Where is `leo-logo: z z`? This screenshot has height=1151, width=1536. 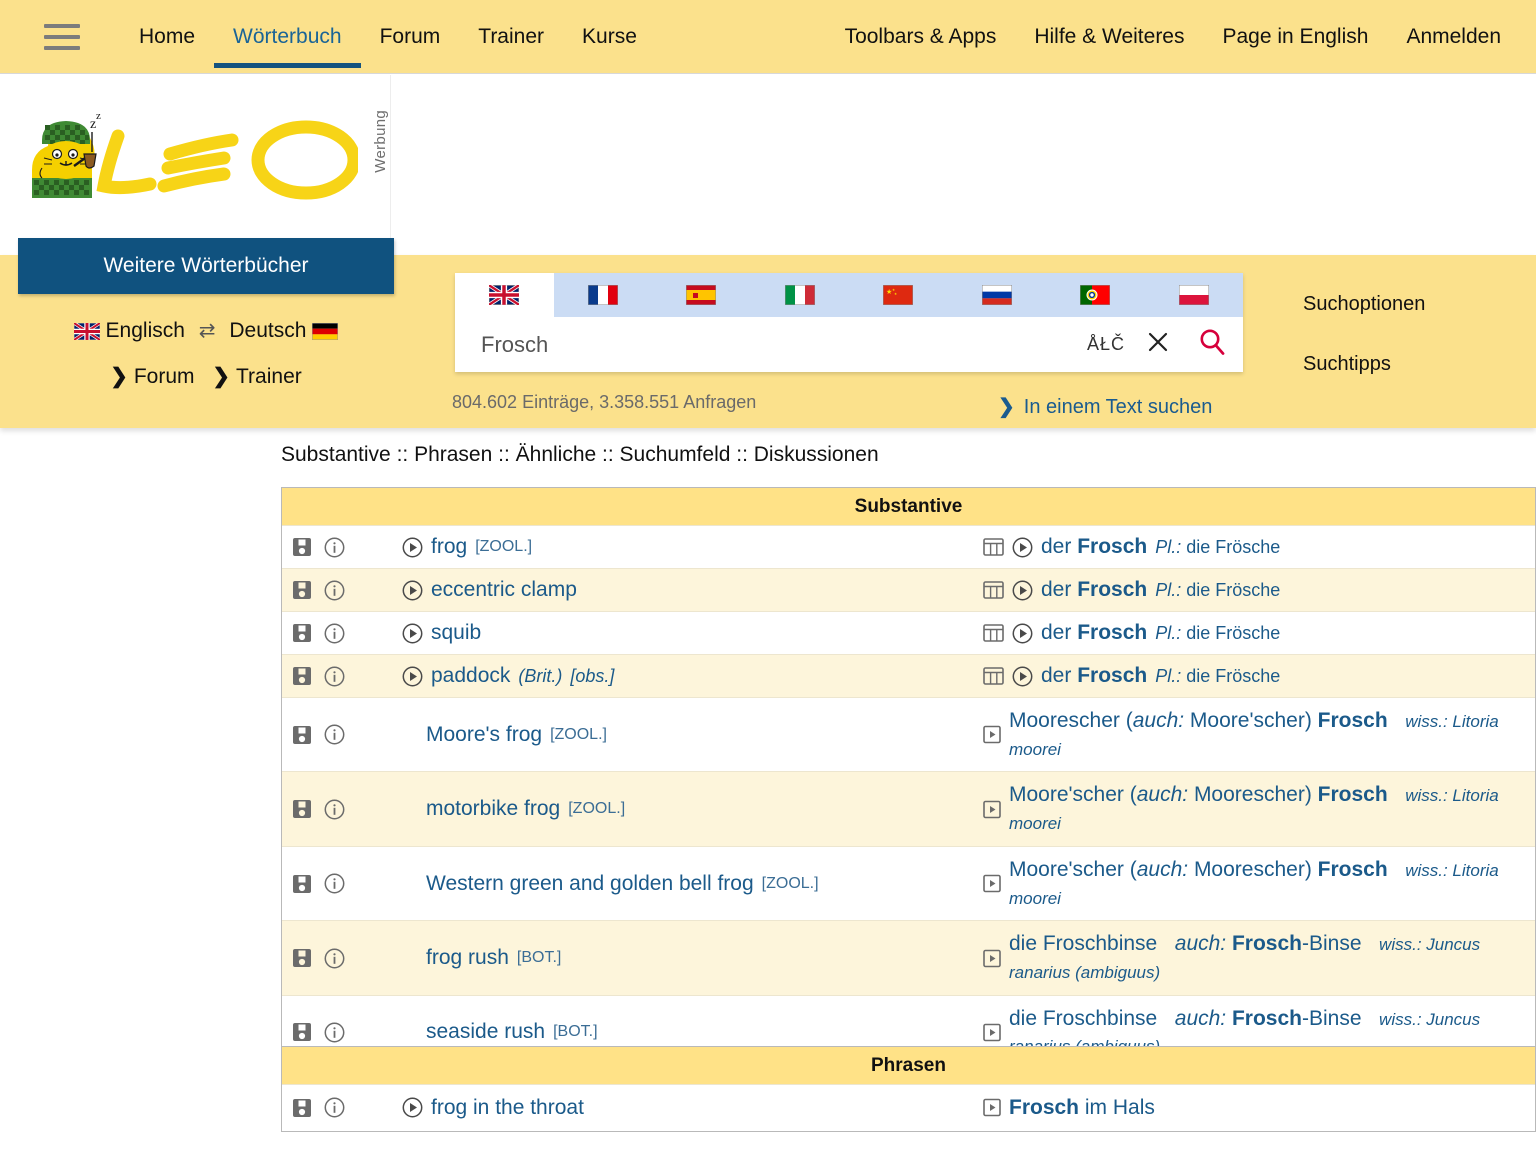
leo-logo: z z is located at coordinates (189, 158).